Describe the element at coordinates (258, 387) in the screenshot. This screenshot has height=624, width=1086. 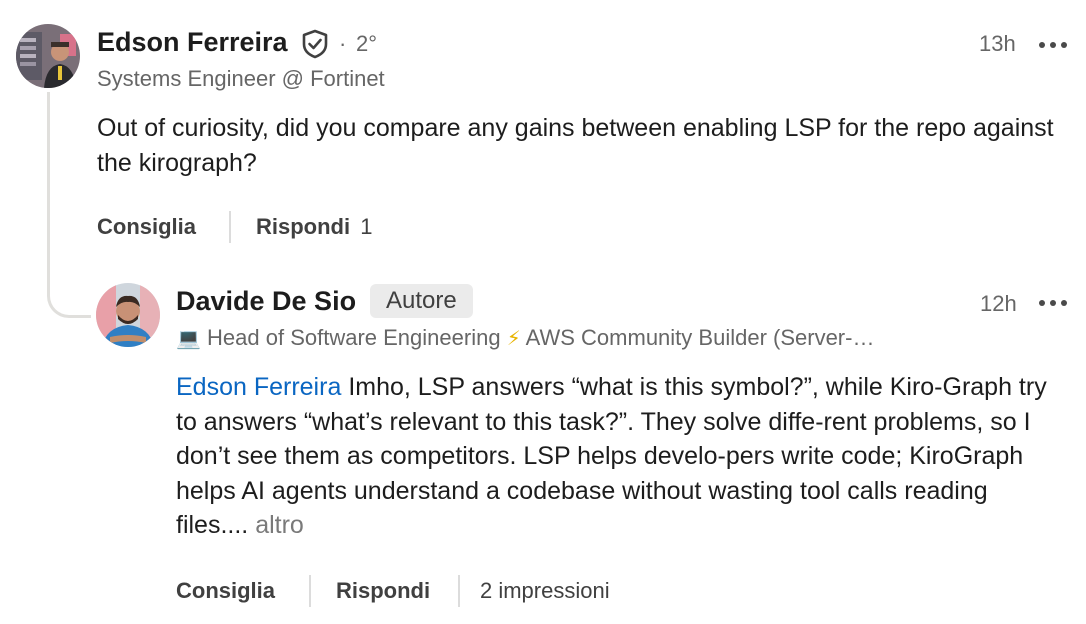
I see `mention-link: Edson Ferreira` at that location.